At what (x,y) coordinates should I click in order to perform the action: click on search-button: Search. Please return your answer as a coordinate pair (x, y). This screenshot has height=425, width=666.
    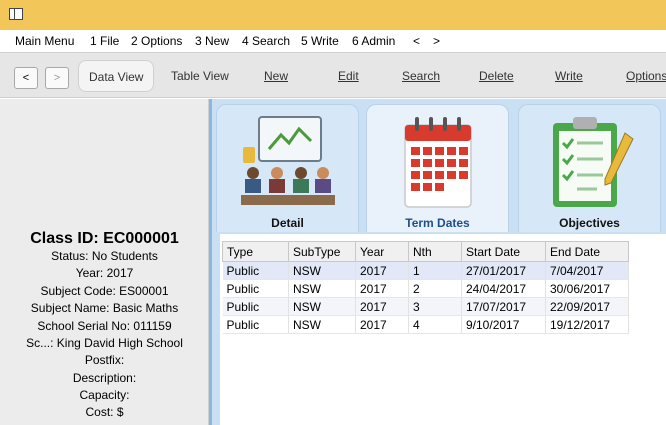
    Looking at the image, I should click on (421, 76).